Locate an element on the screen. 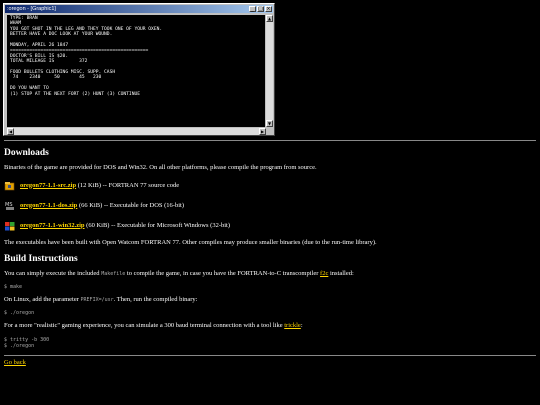 The height and width of the screenshot is (405, 540). scroll-down-button: ▼ is located at coordinates (269, 123).